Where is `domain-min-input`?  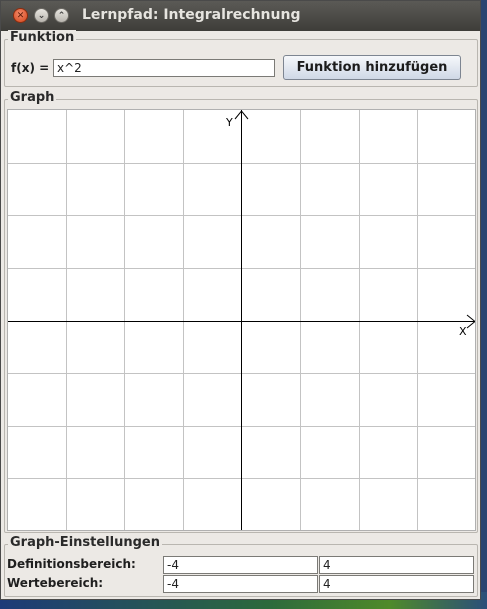 domain-min-input is located at coordinates (240, 565).